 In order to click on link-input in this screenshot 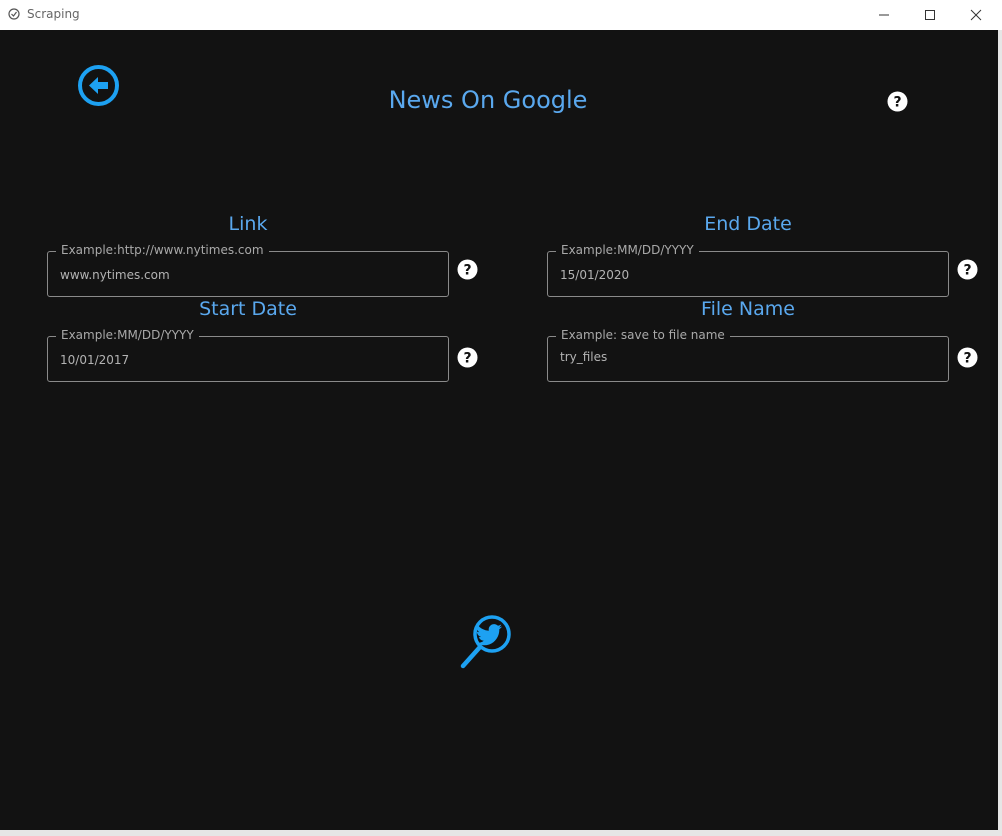, I will do `click(245, 275)`.